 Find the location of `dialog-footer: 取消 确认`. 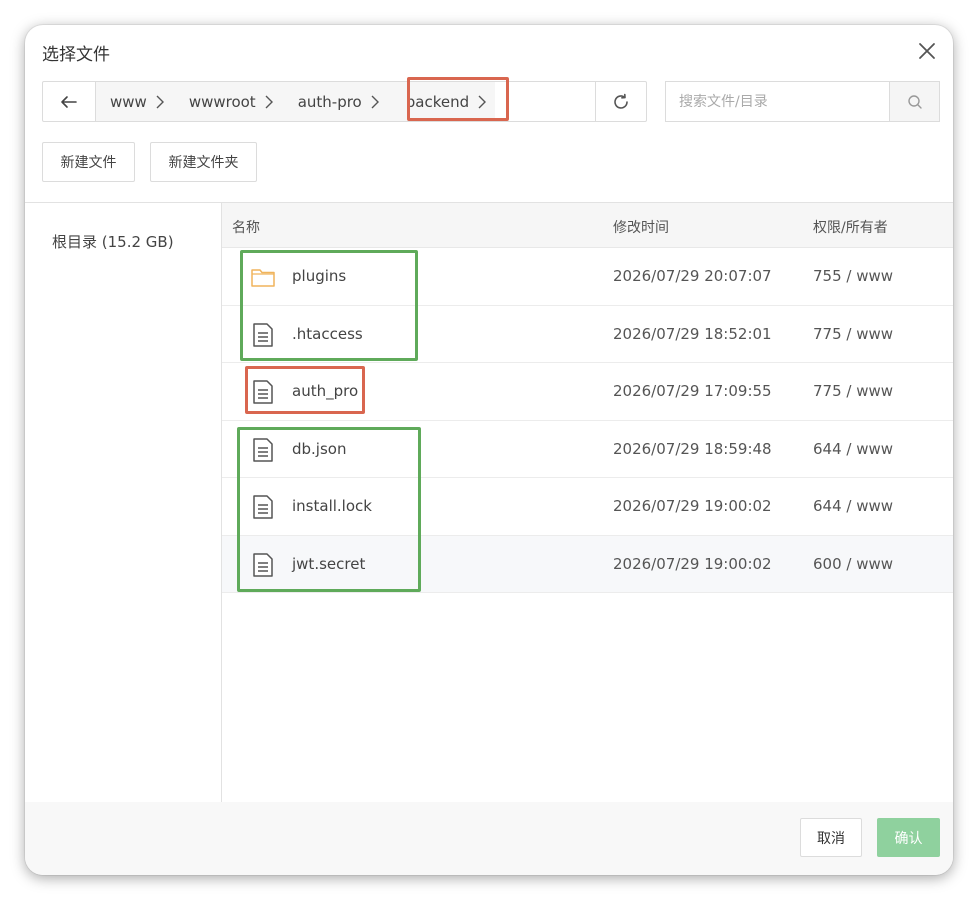

dialog-footer: 取消 确认 is located at coordinates (489, 838).